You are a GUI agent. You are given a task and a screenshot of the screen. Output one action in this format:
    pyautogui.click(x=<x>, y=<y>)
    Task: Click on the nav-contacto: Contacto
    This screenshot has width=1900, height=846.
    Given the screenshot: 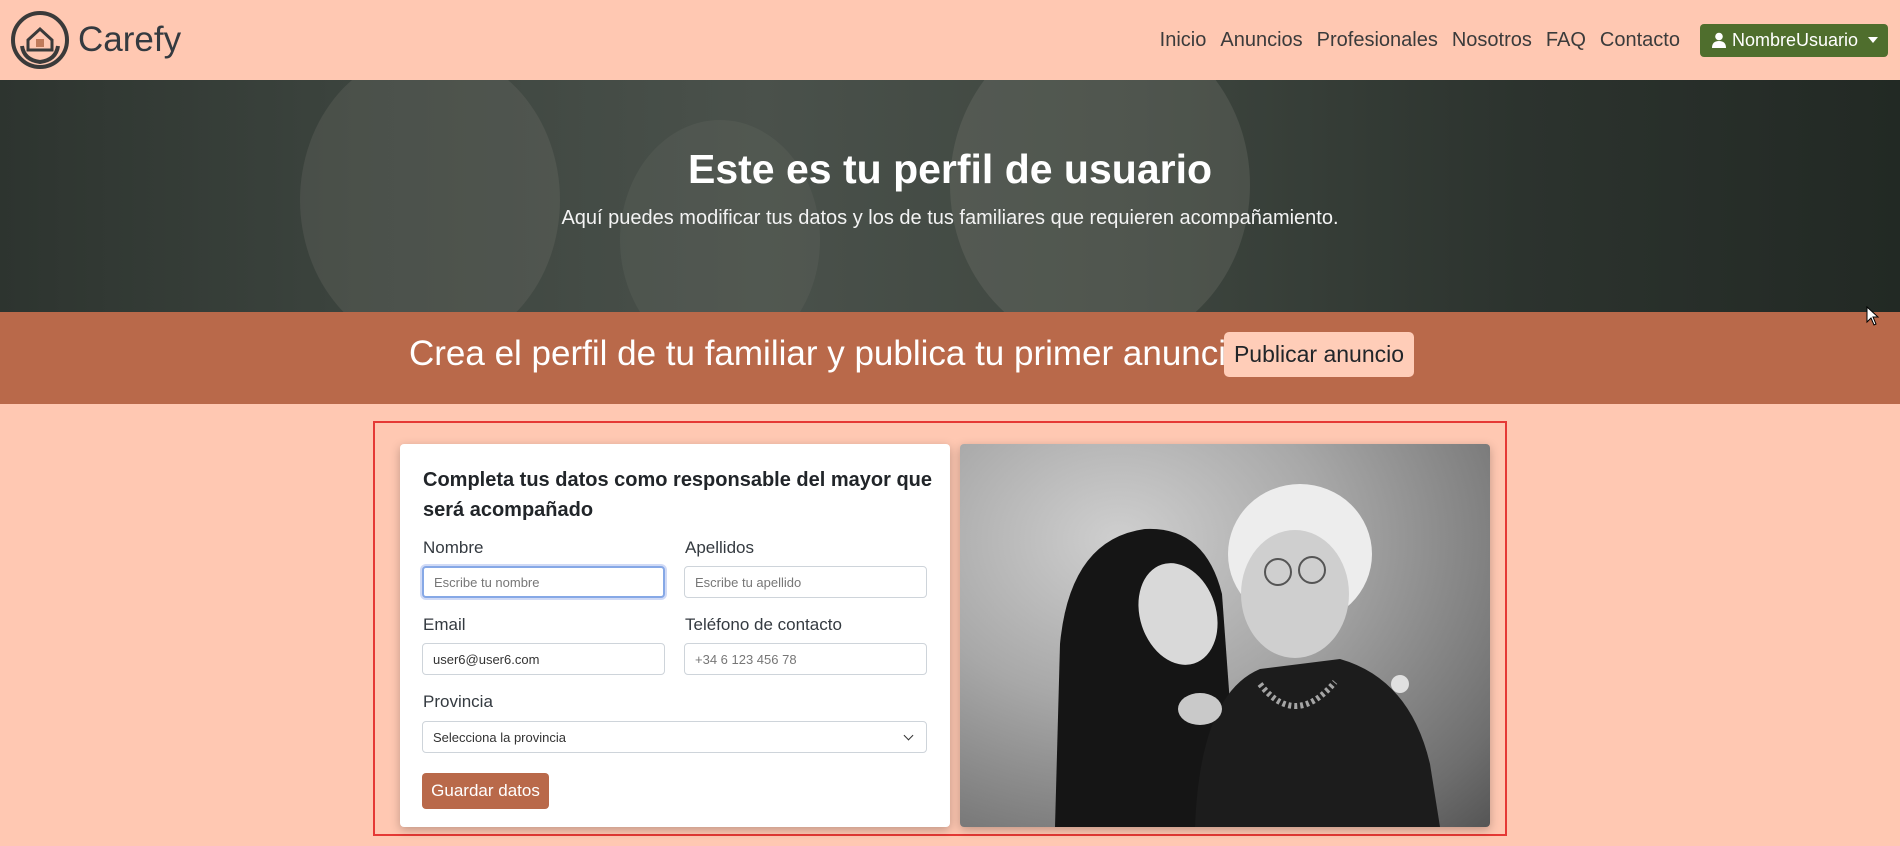 What is the action you would take?
    pyautogui.click(x=1640, y=40)
    